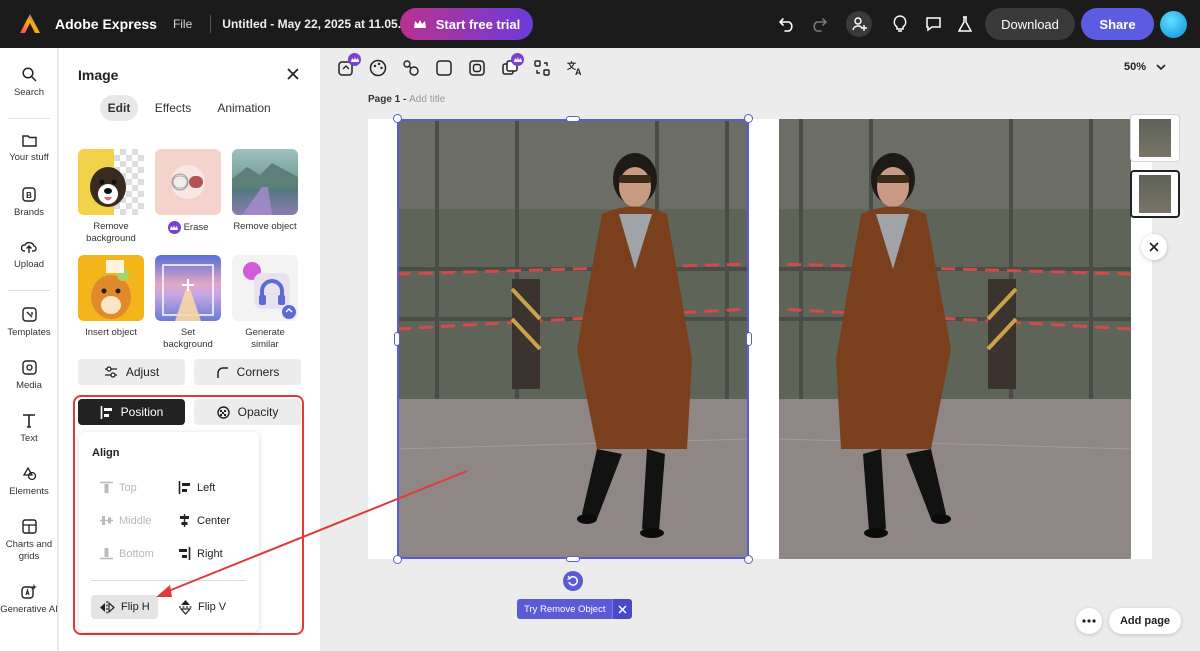 This screenshot has width=1200, height=651. Describe the element at coordinates (29, 141) in the screenshot. I see `folder-icon` at that location.